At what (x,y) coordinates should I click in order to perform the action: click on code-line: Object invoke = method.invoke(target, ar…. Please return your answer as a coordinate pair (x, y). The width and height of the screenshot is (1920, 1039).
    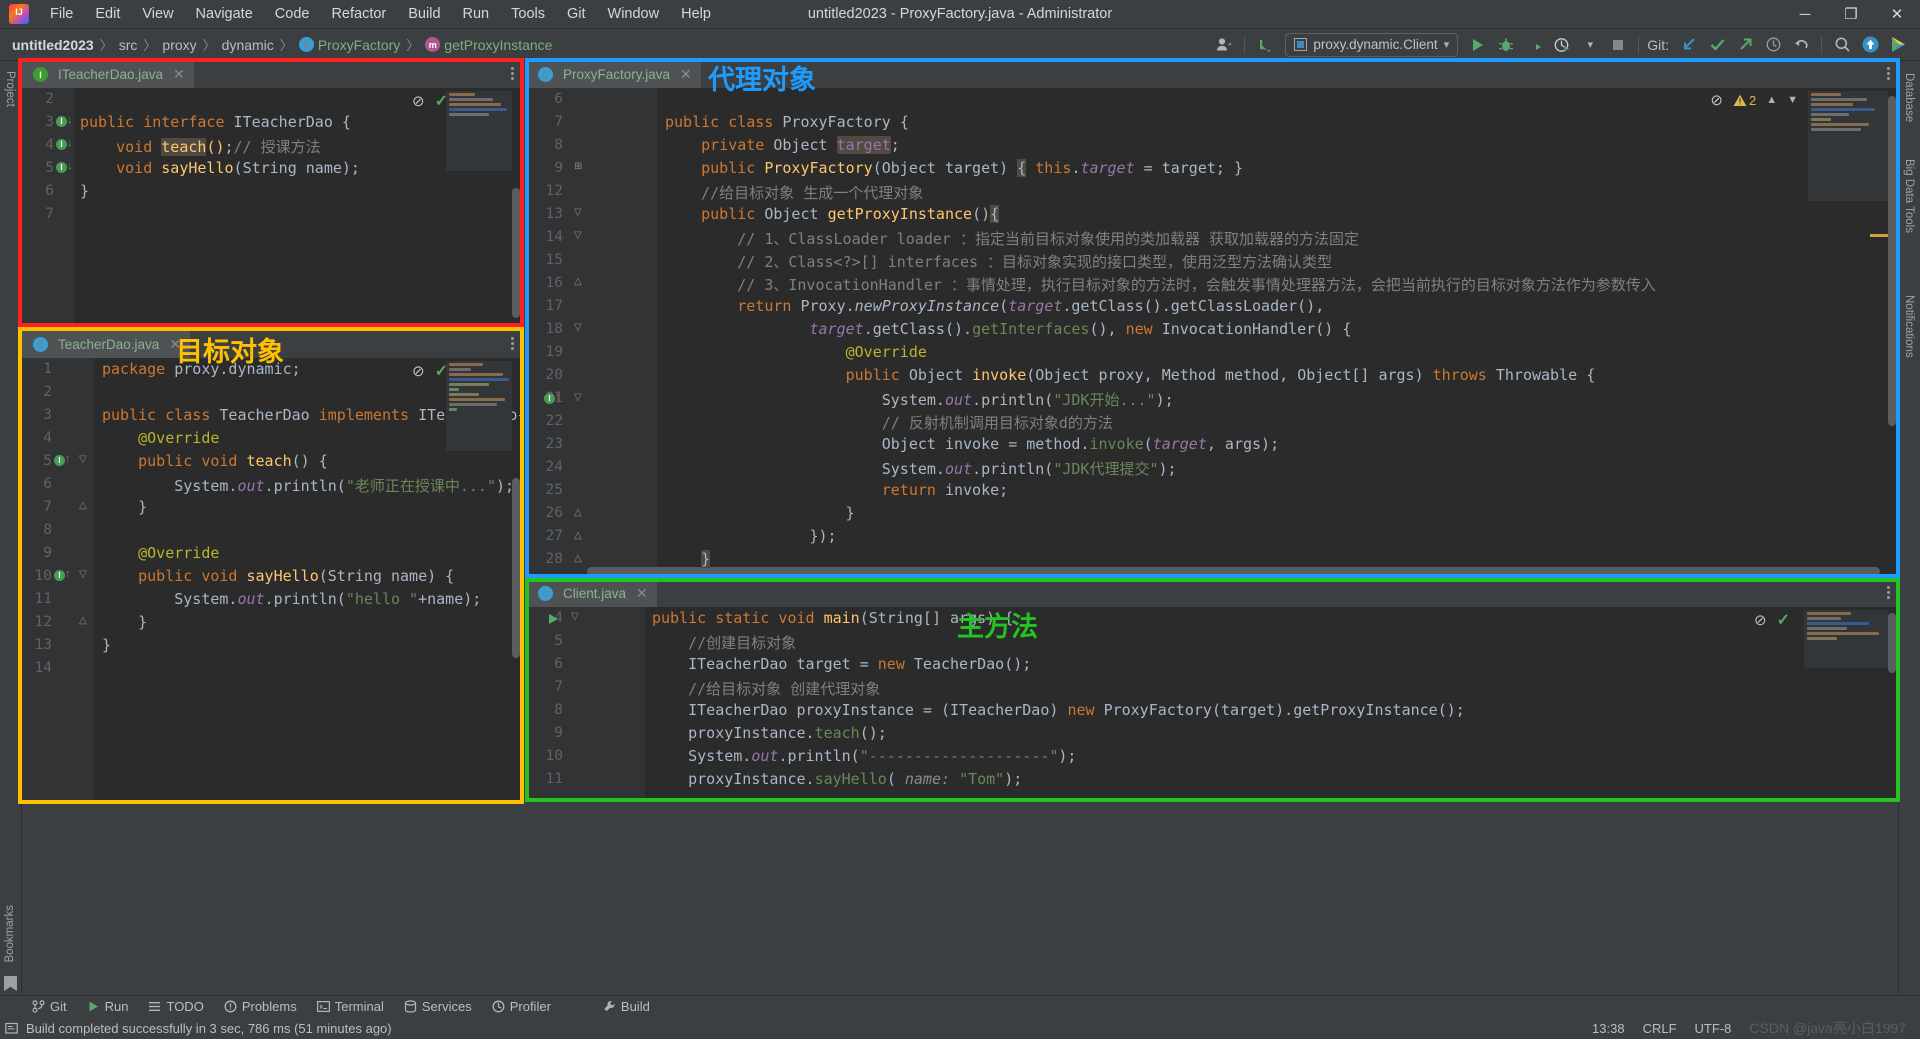
    Looking at the image, I should click on (972, 444).